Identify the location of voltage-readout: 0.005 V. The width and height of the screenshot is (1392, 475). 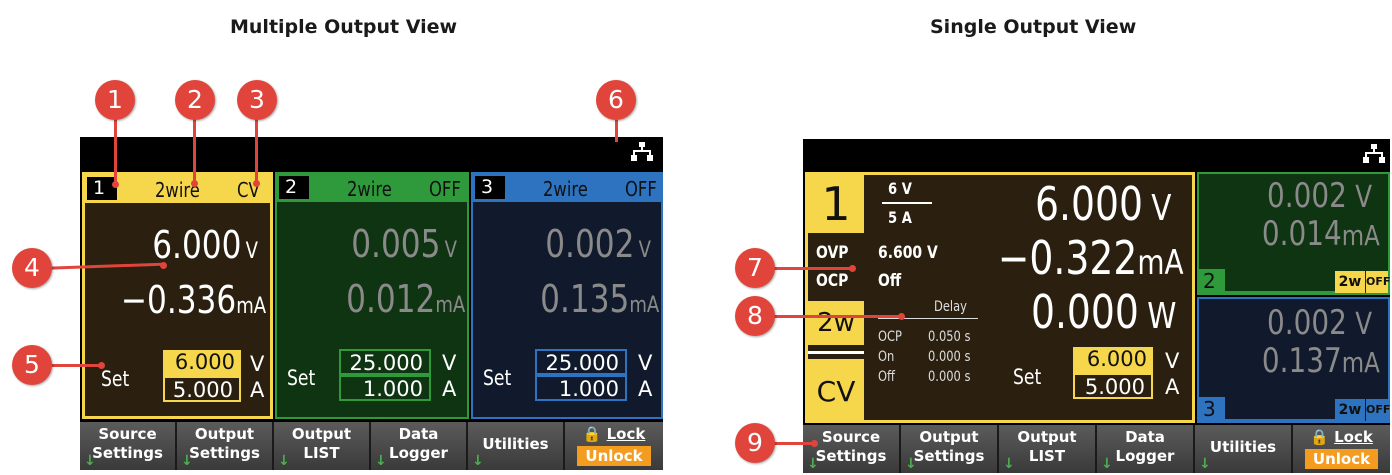
(404, 244).